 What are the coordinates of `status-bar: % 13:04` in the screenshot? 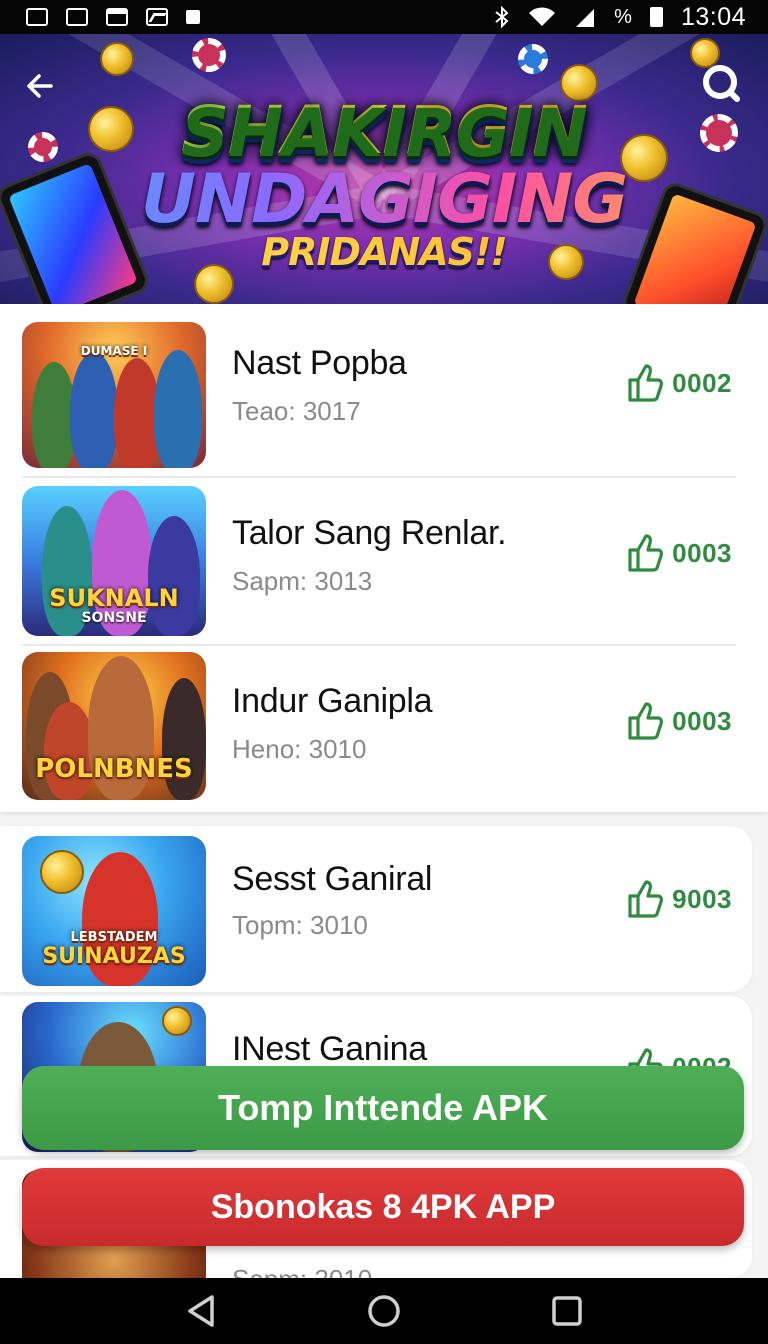 It's located at (384, 17).